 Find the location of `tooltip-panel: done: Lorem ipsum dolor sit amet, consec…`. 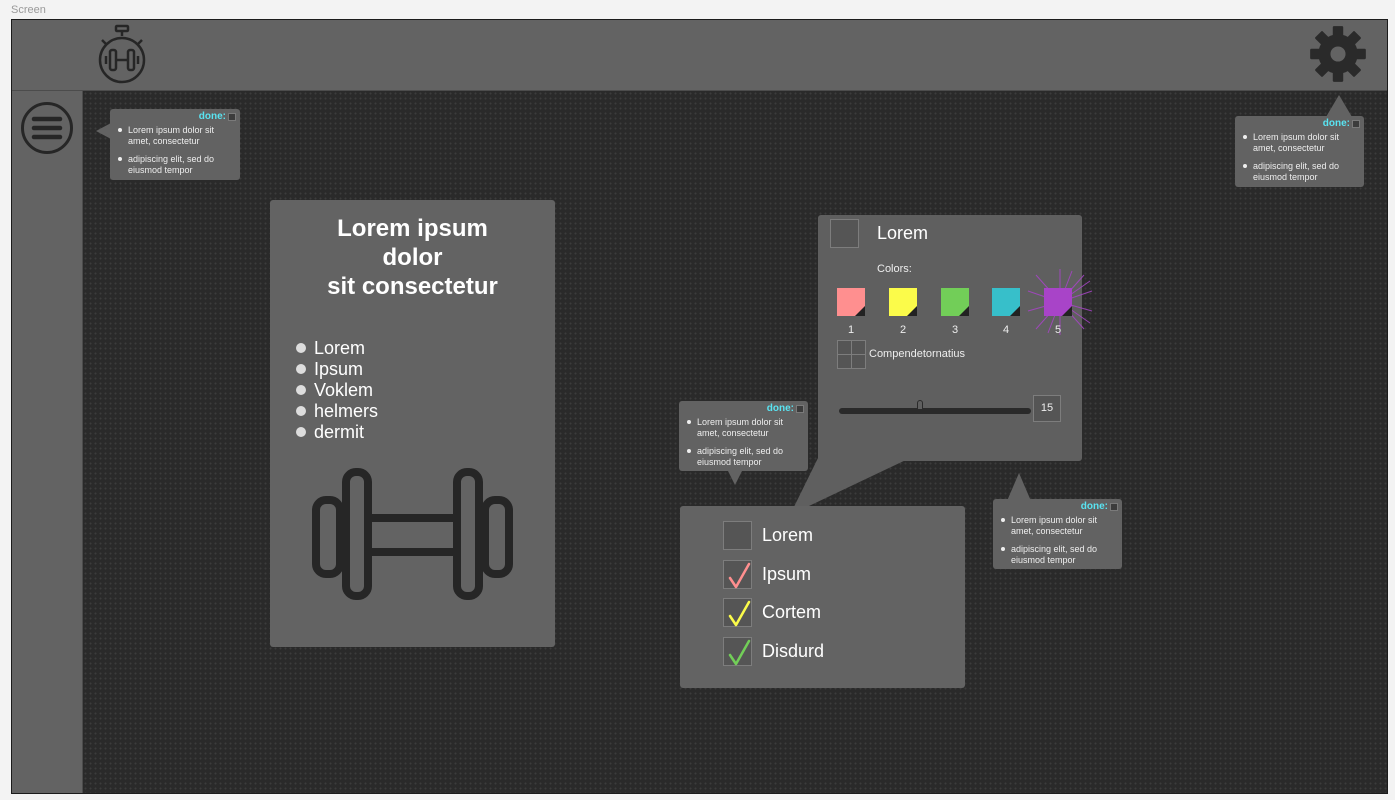

tooltip-panel: done: Lorem ipsum dolor sit amet, consec… is located at coordinates (1057, 534).